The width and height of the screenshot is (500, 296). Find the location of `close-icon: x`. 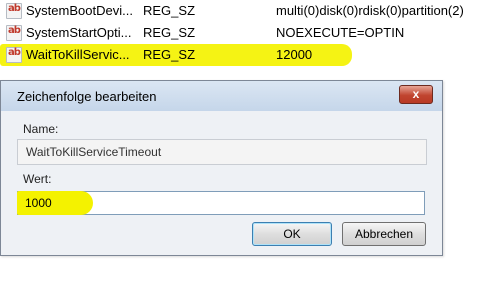

close-icon: x is located at coordinates (416, 94).